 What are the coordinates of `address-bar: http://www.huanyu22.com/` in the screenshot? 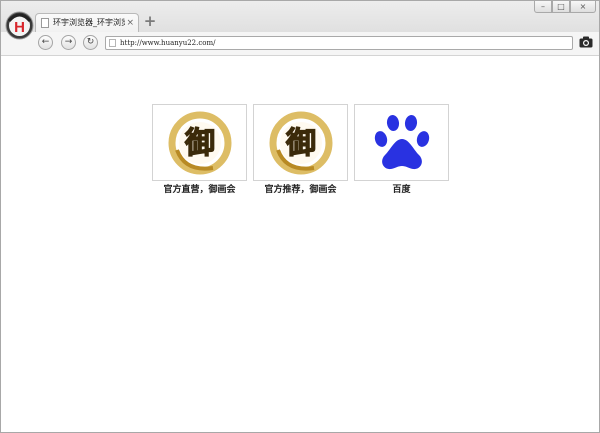 It's located at (339, 43).